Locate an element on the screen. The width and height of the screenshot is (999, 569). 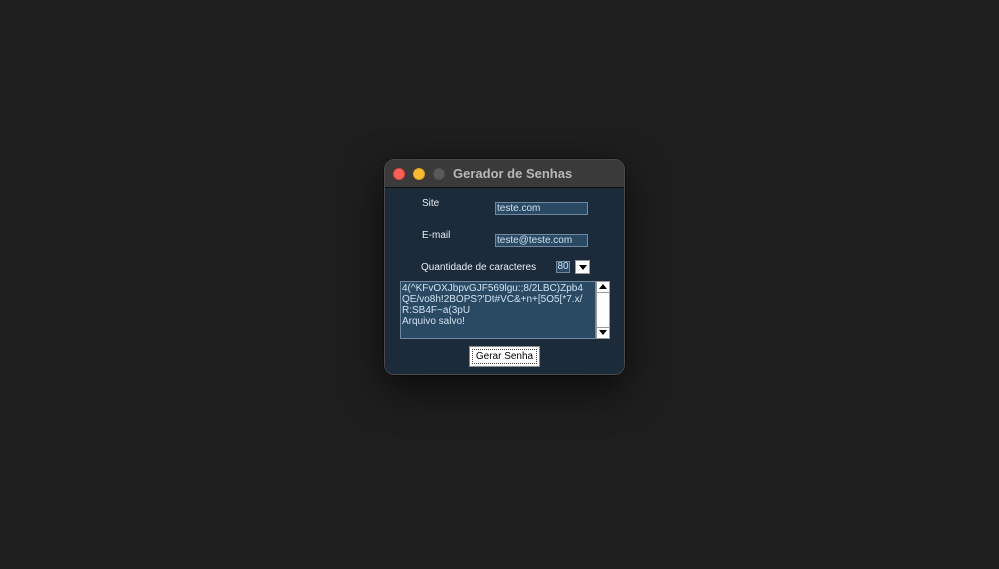
arrow-down-icon is located at coordinates (603, 332).